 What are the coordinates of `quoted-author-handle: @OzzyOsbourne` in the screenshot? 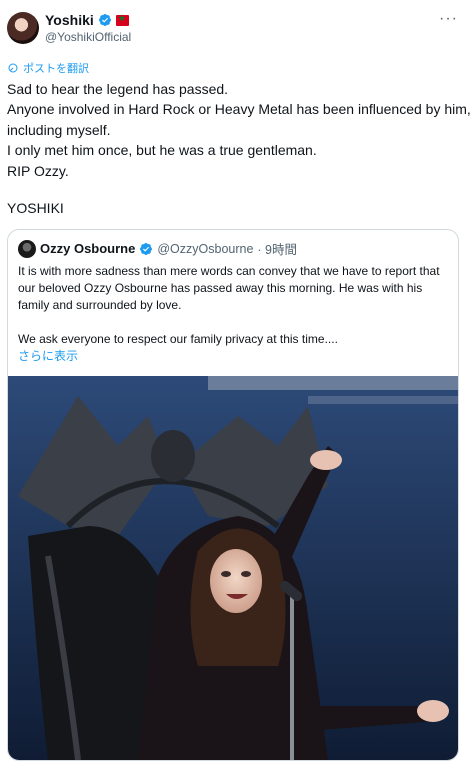 It's located at (205, 249).